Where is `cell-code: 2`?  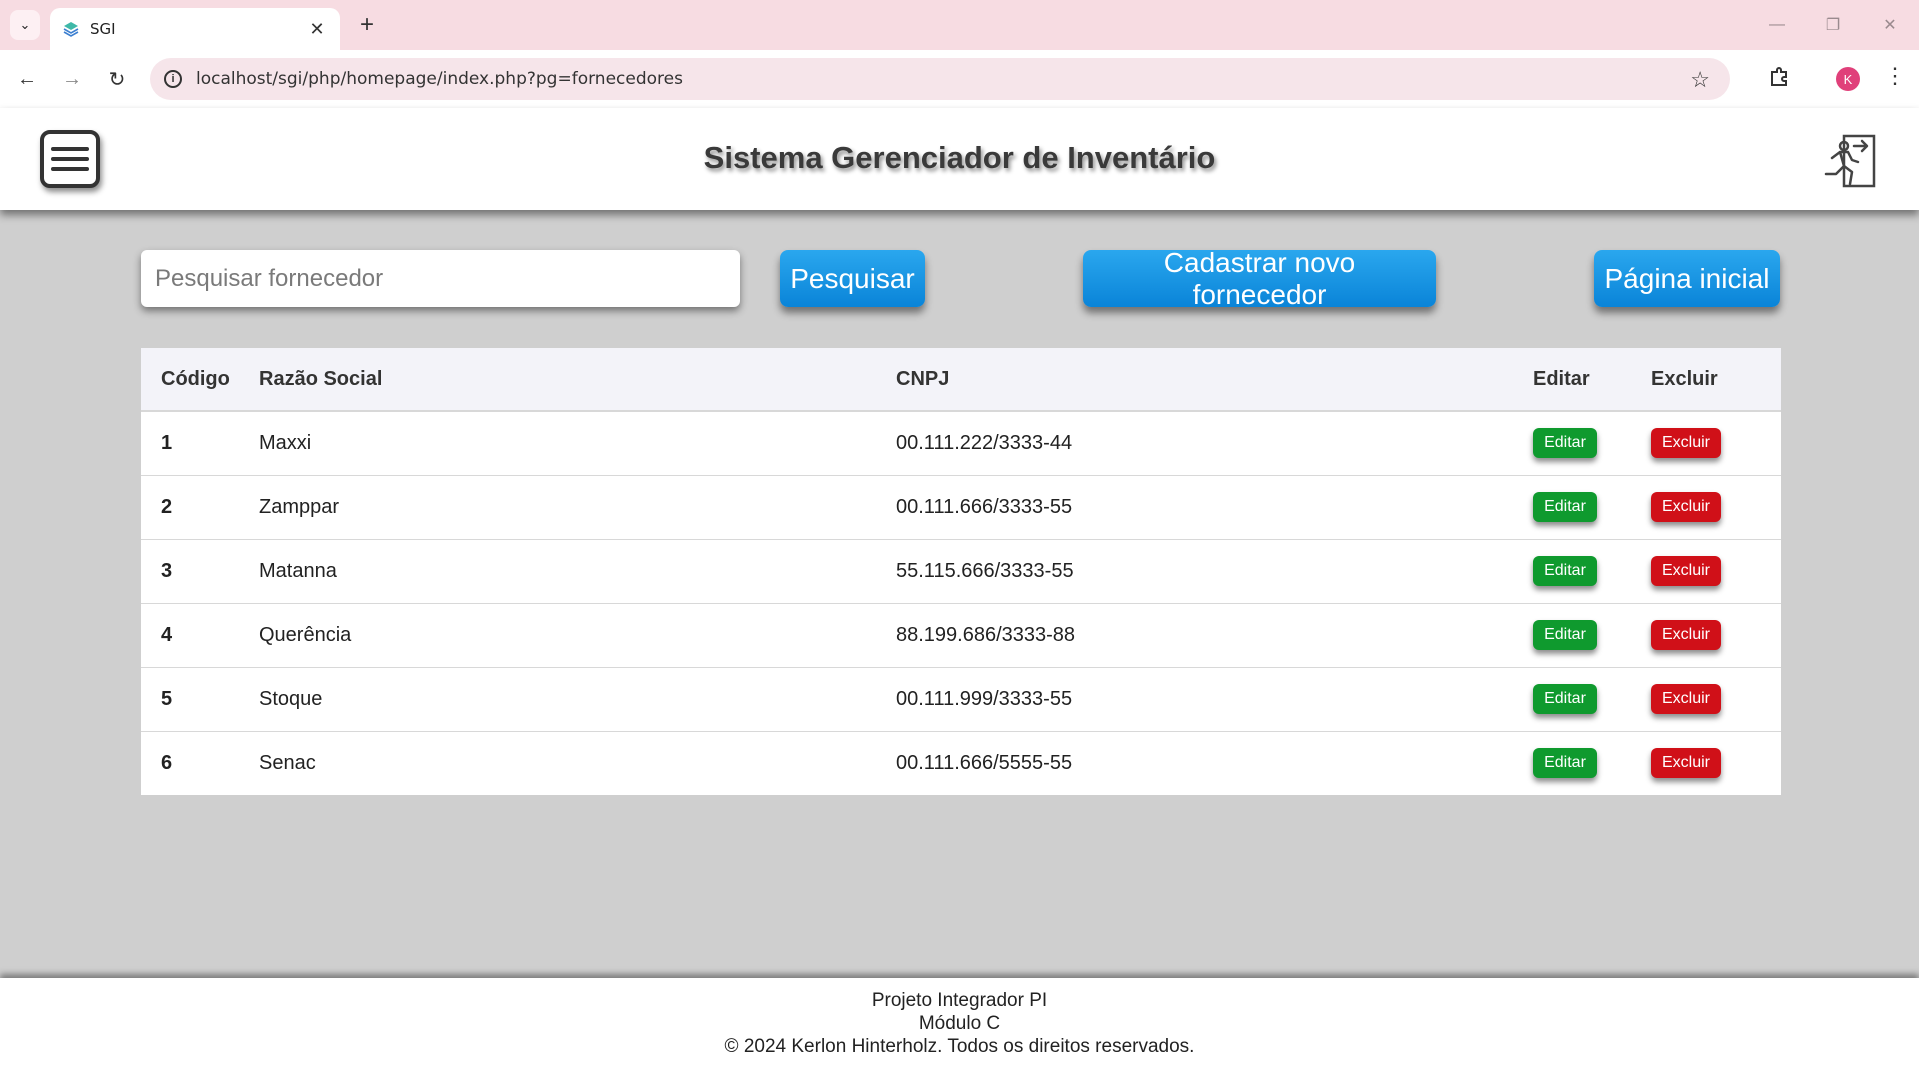 cell-code: 2 is located at coordinates (167, 506).